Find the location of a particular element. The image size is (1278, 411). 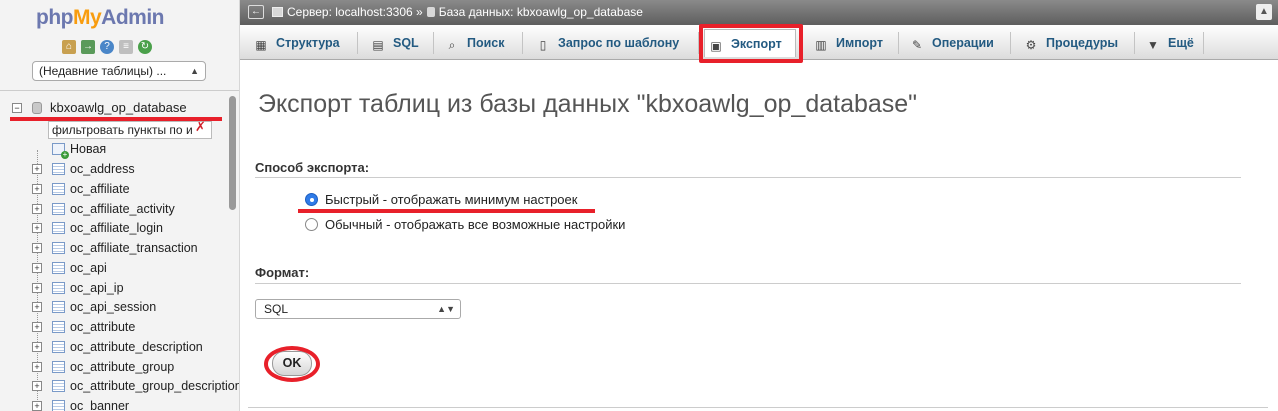

tab-sql: ▤ SQL is located at coordinates (393, 43).